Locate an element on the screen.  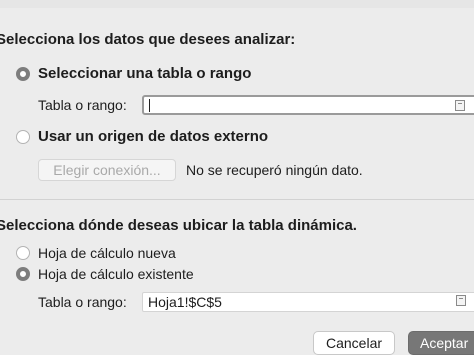
dialog-top-strip is located at coordinates (237, 4).